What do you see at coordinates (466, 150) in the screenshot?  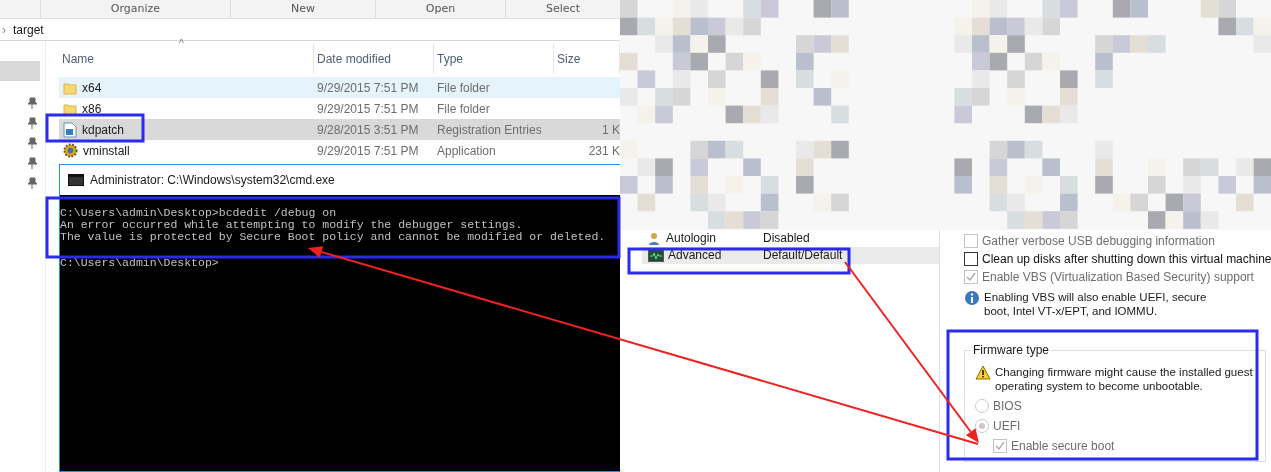 I see `file-type: Application` at bounding box center [466, 150].